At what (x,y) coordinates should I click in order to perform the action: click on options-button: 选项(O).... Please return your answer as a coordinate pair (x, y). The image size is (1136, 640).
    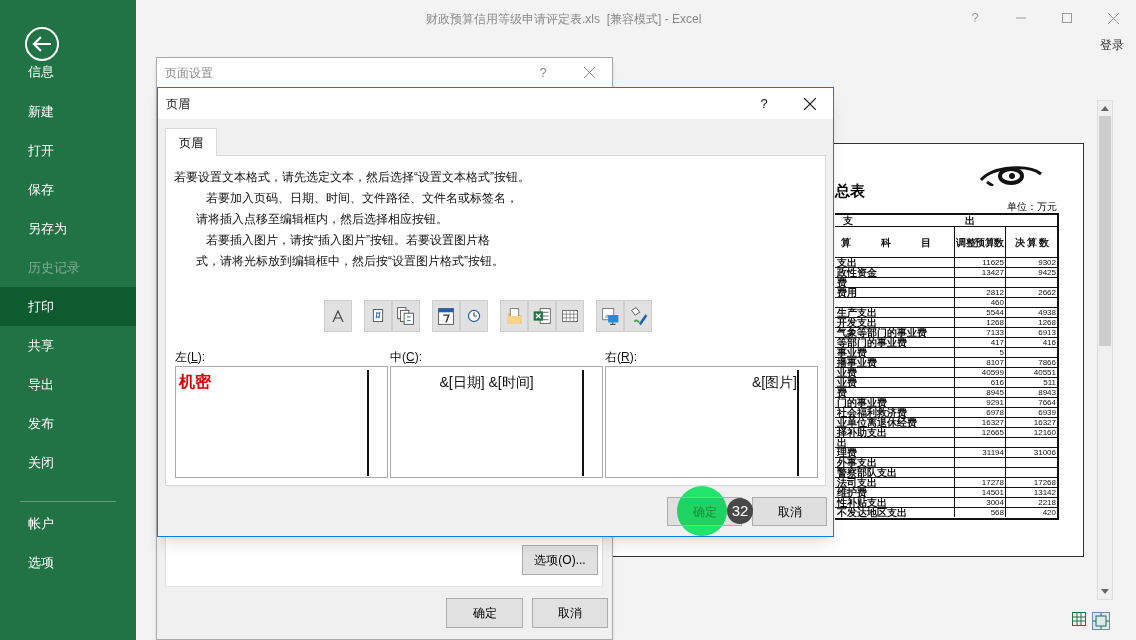
    Looking at the image, I should click on (560, 560).